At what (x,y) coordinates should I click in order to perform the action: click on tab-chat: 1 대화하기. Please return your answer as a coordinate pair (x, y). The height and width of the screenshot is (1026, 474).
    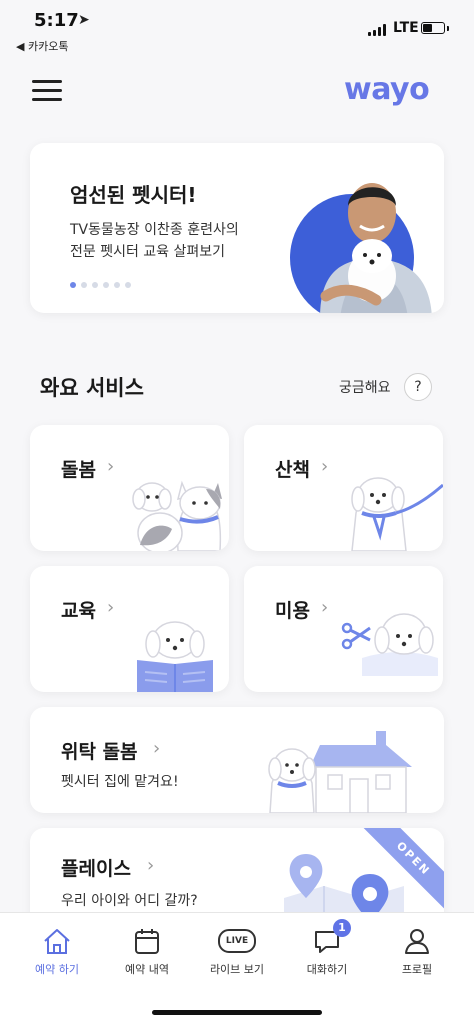
    Looking at the image, I should click on (327, 948).